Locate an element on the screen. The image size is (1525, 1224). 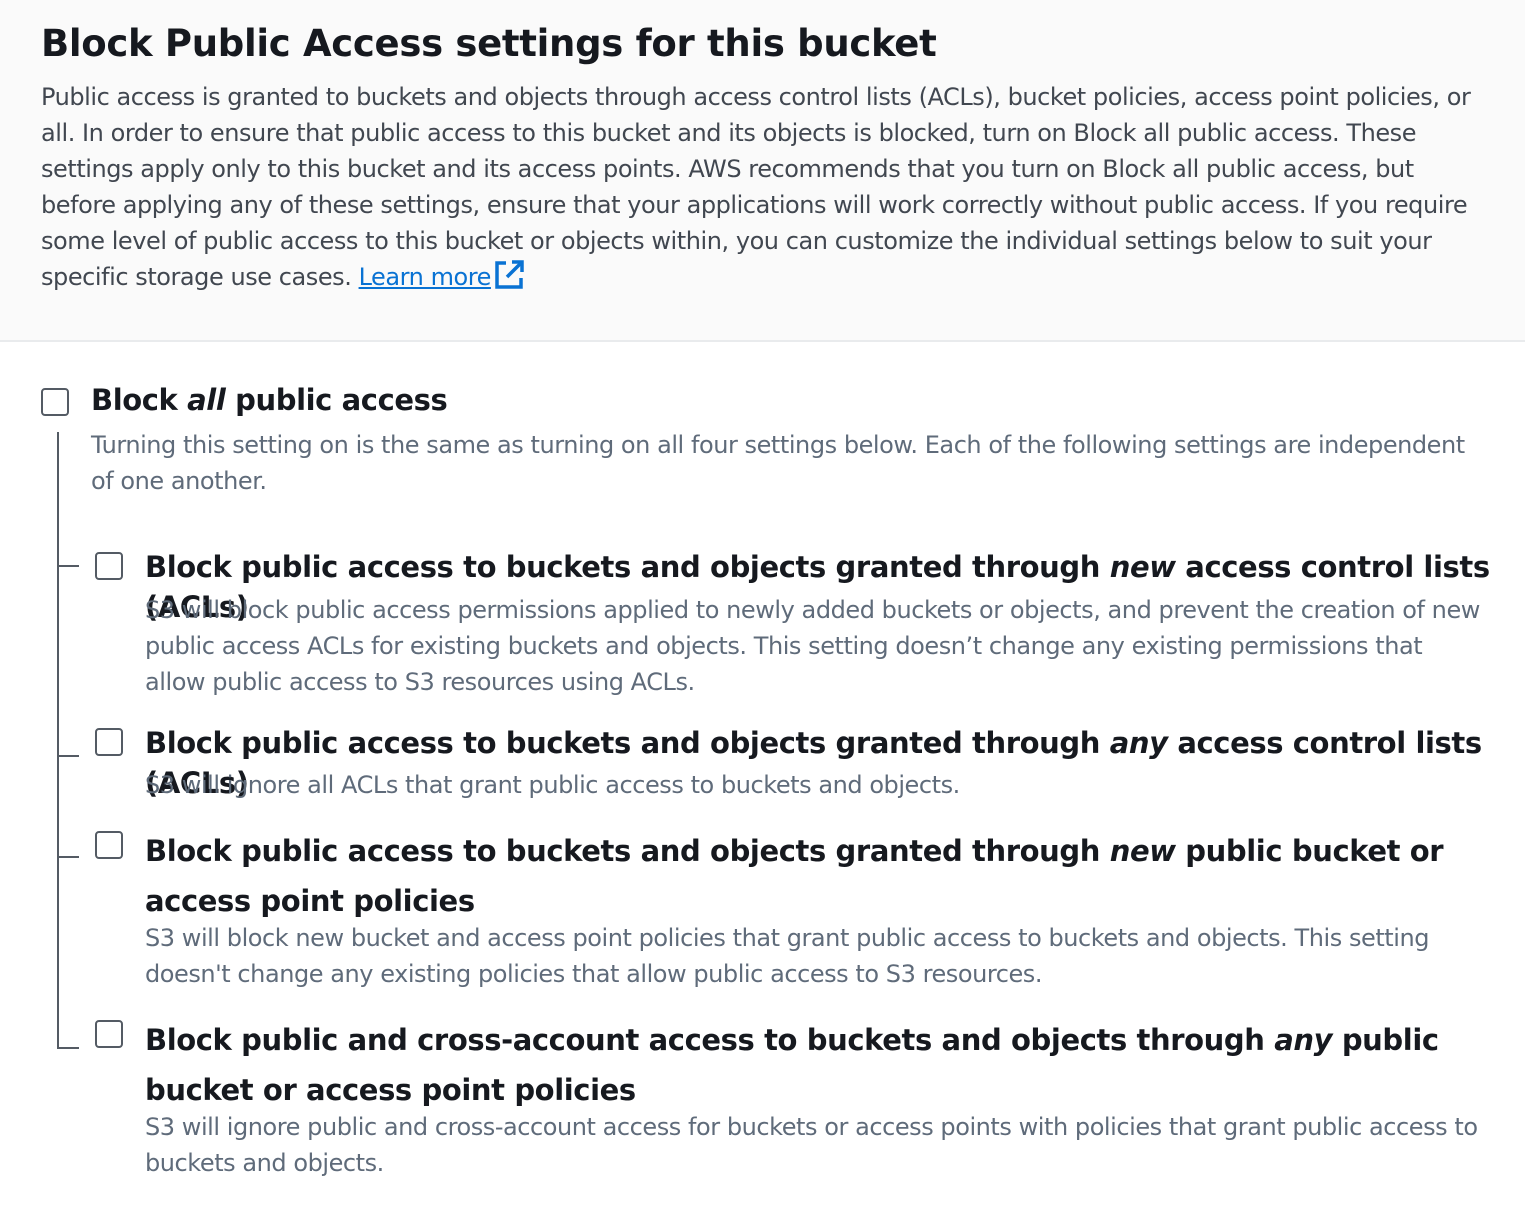
block-all-label-emphasis: all is located at coordinates (206, 400).